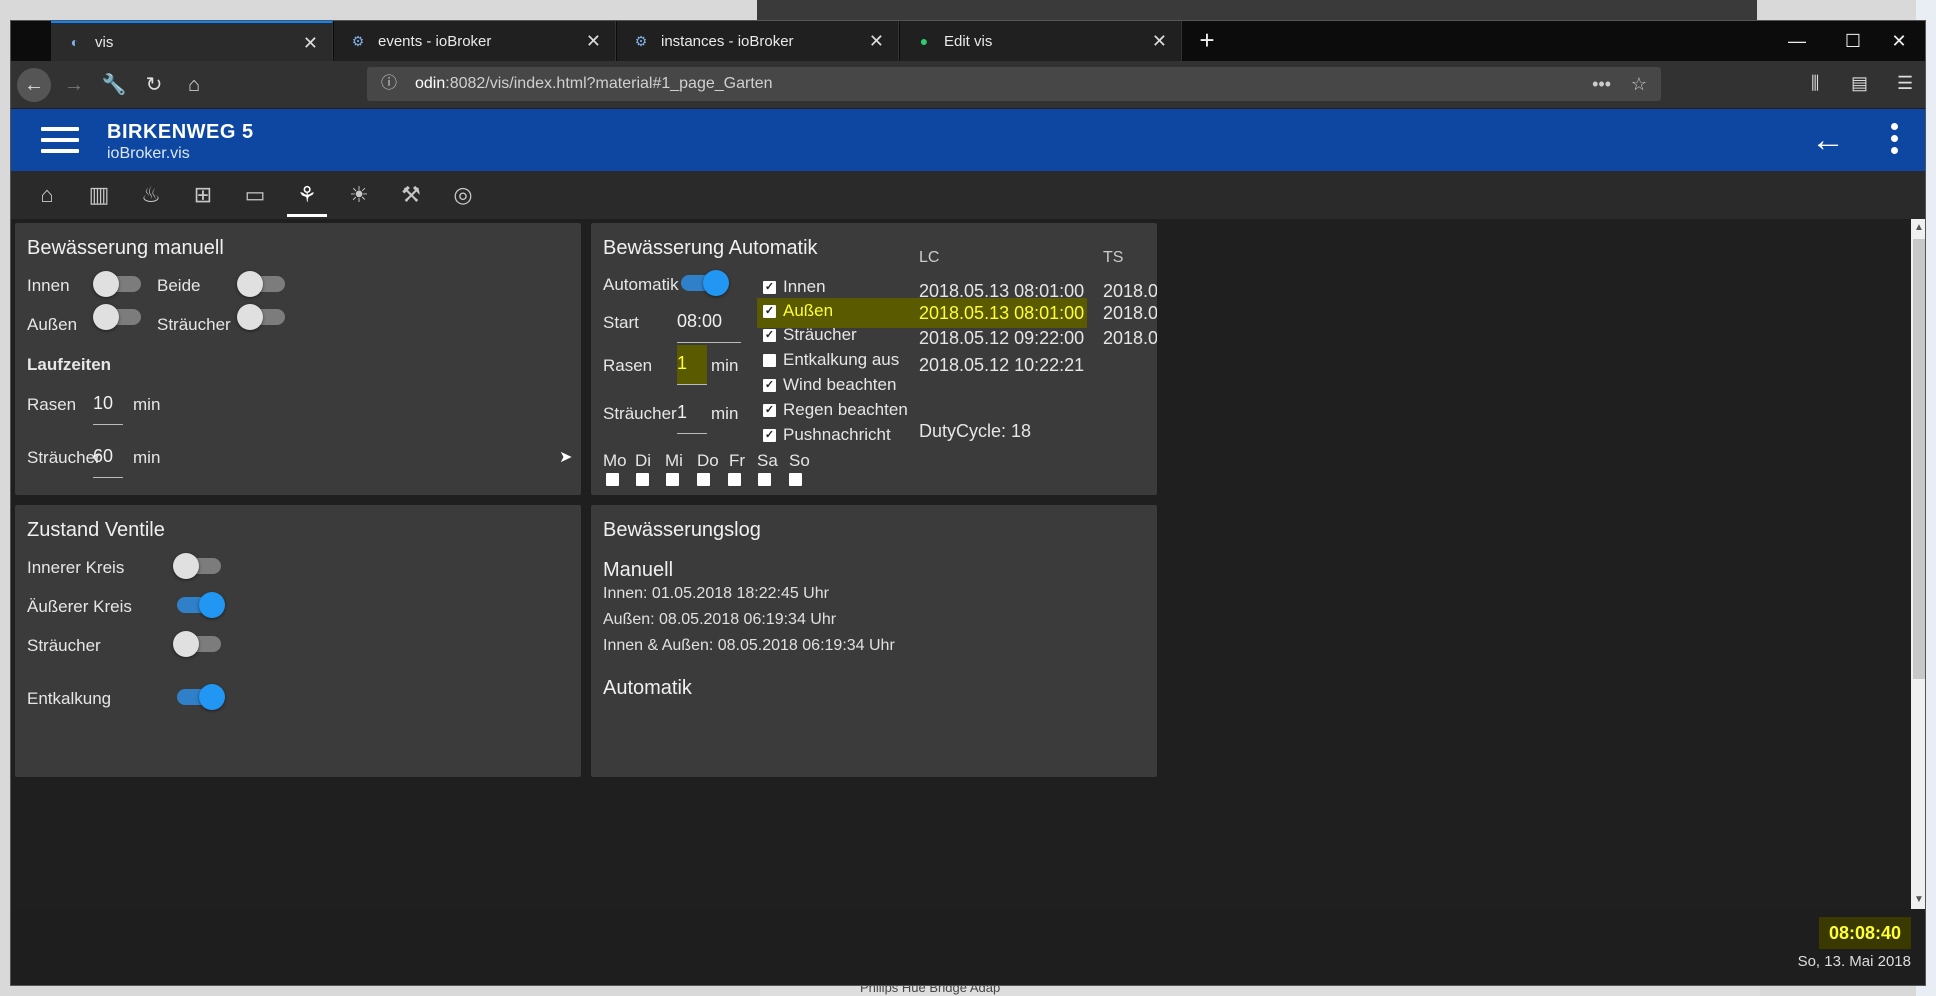 The height and width of the screenshot is (996, 1936). What do you see at coordinates (1639, 84) in the screenshot?
I see `star-icon: ☆` at bounding box center [1639, 84].